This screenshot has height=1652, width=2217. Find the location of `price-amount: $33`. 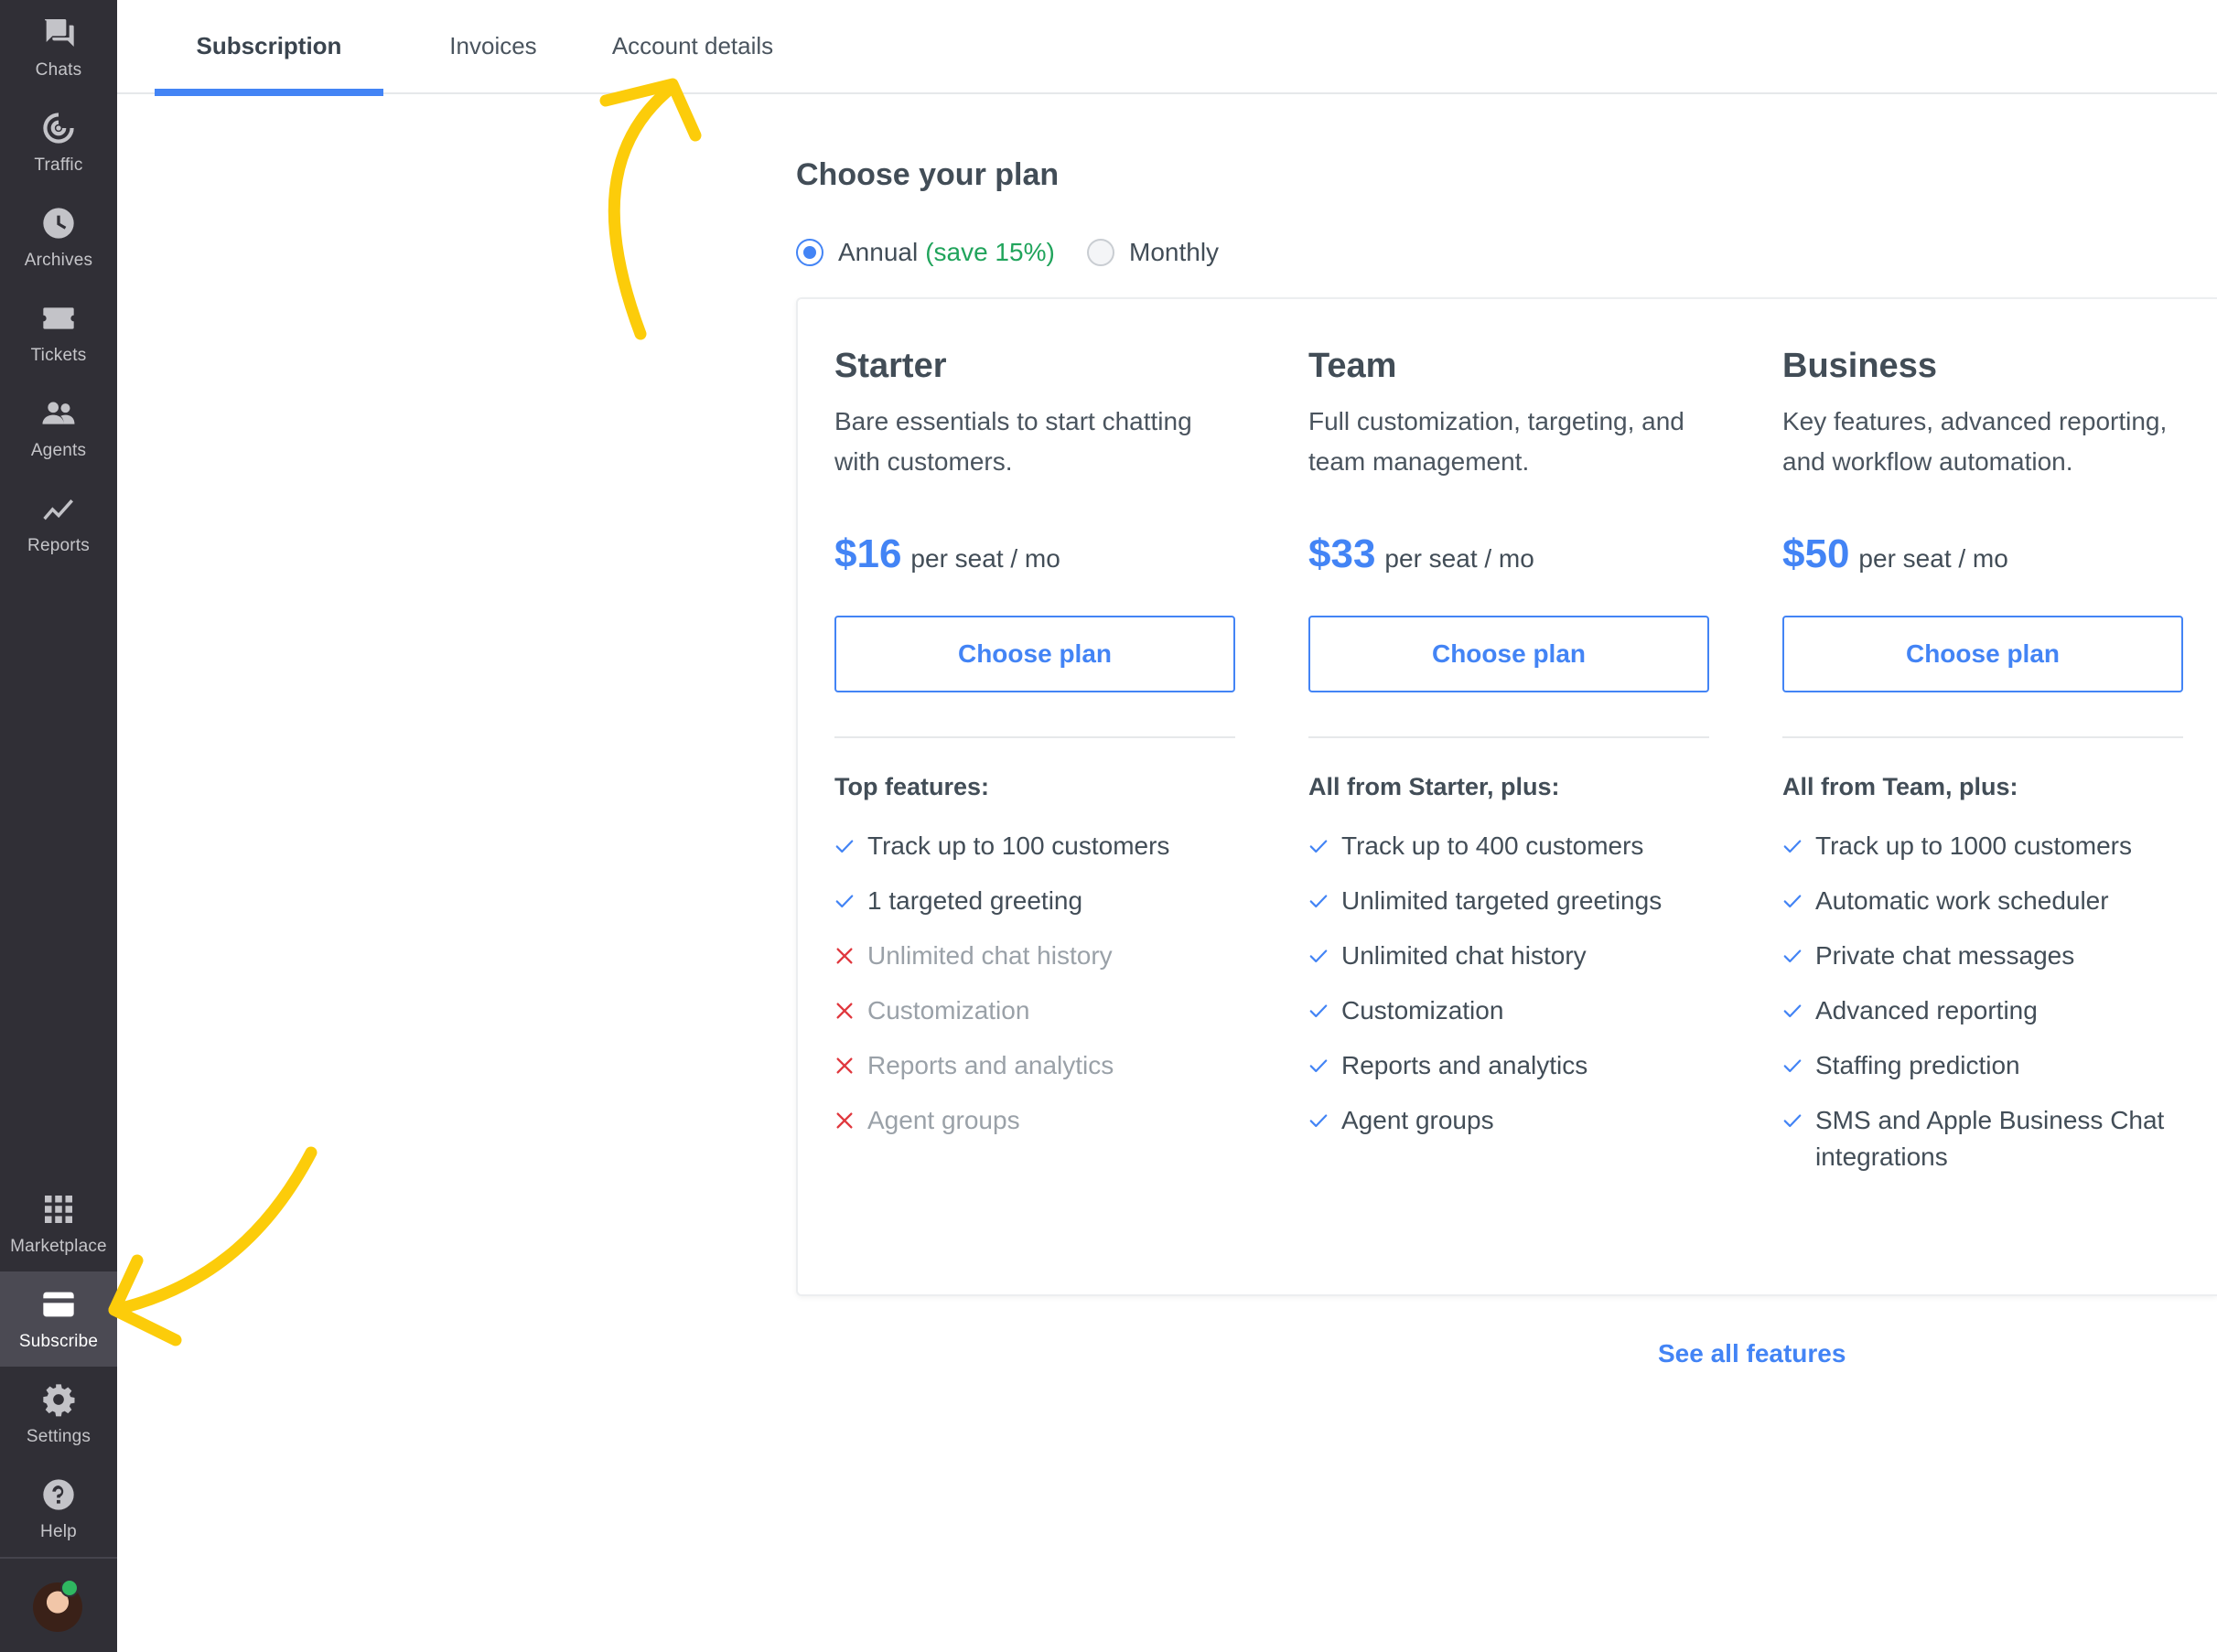

price-amount: $33 is located at coordinates (1342, 553).